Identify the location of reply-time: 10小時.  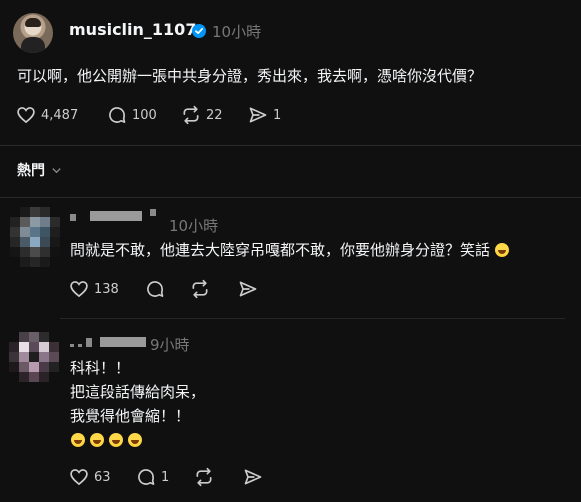
(194, 226).